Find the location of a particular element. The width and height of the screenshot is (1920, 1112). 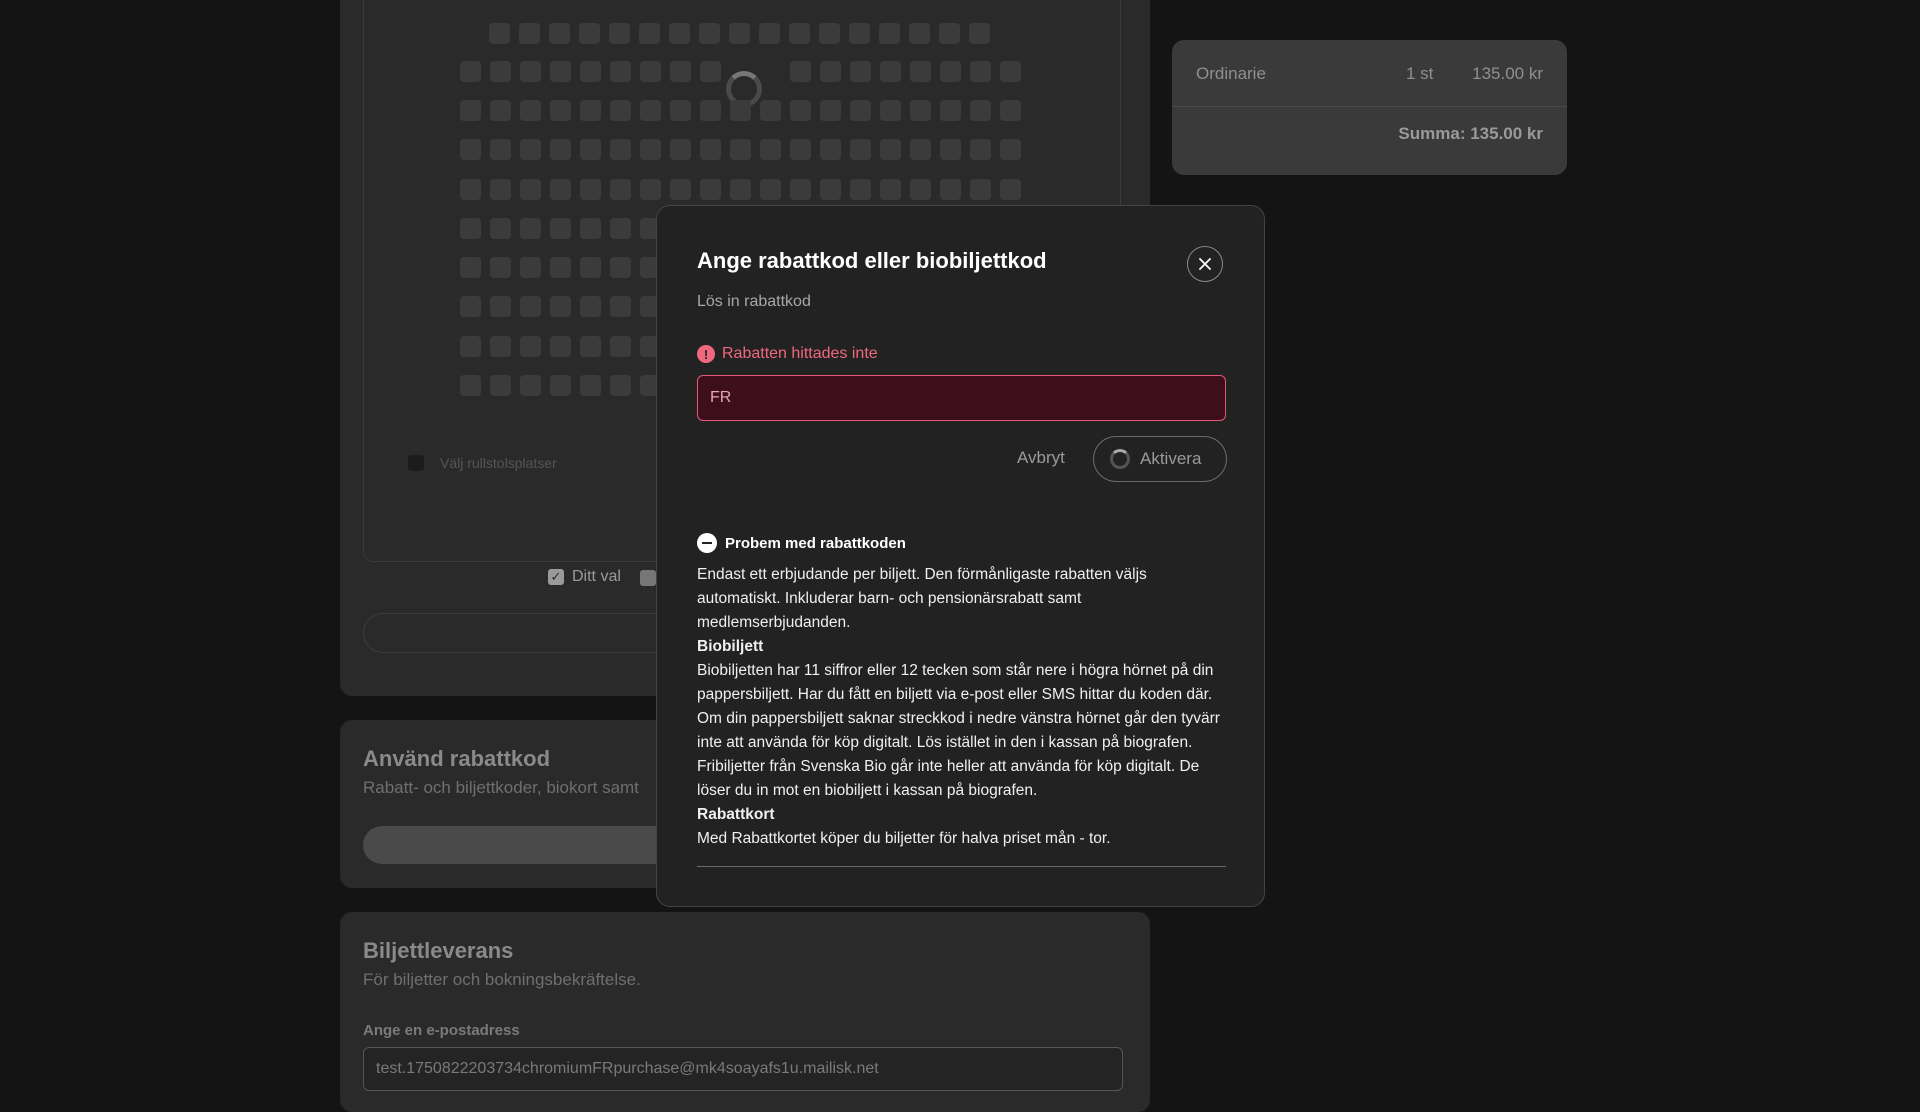

discount-code-input is located at coordinates (961, 398).